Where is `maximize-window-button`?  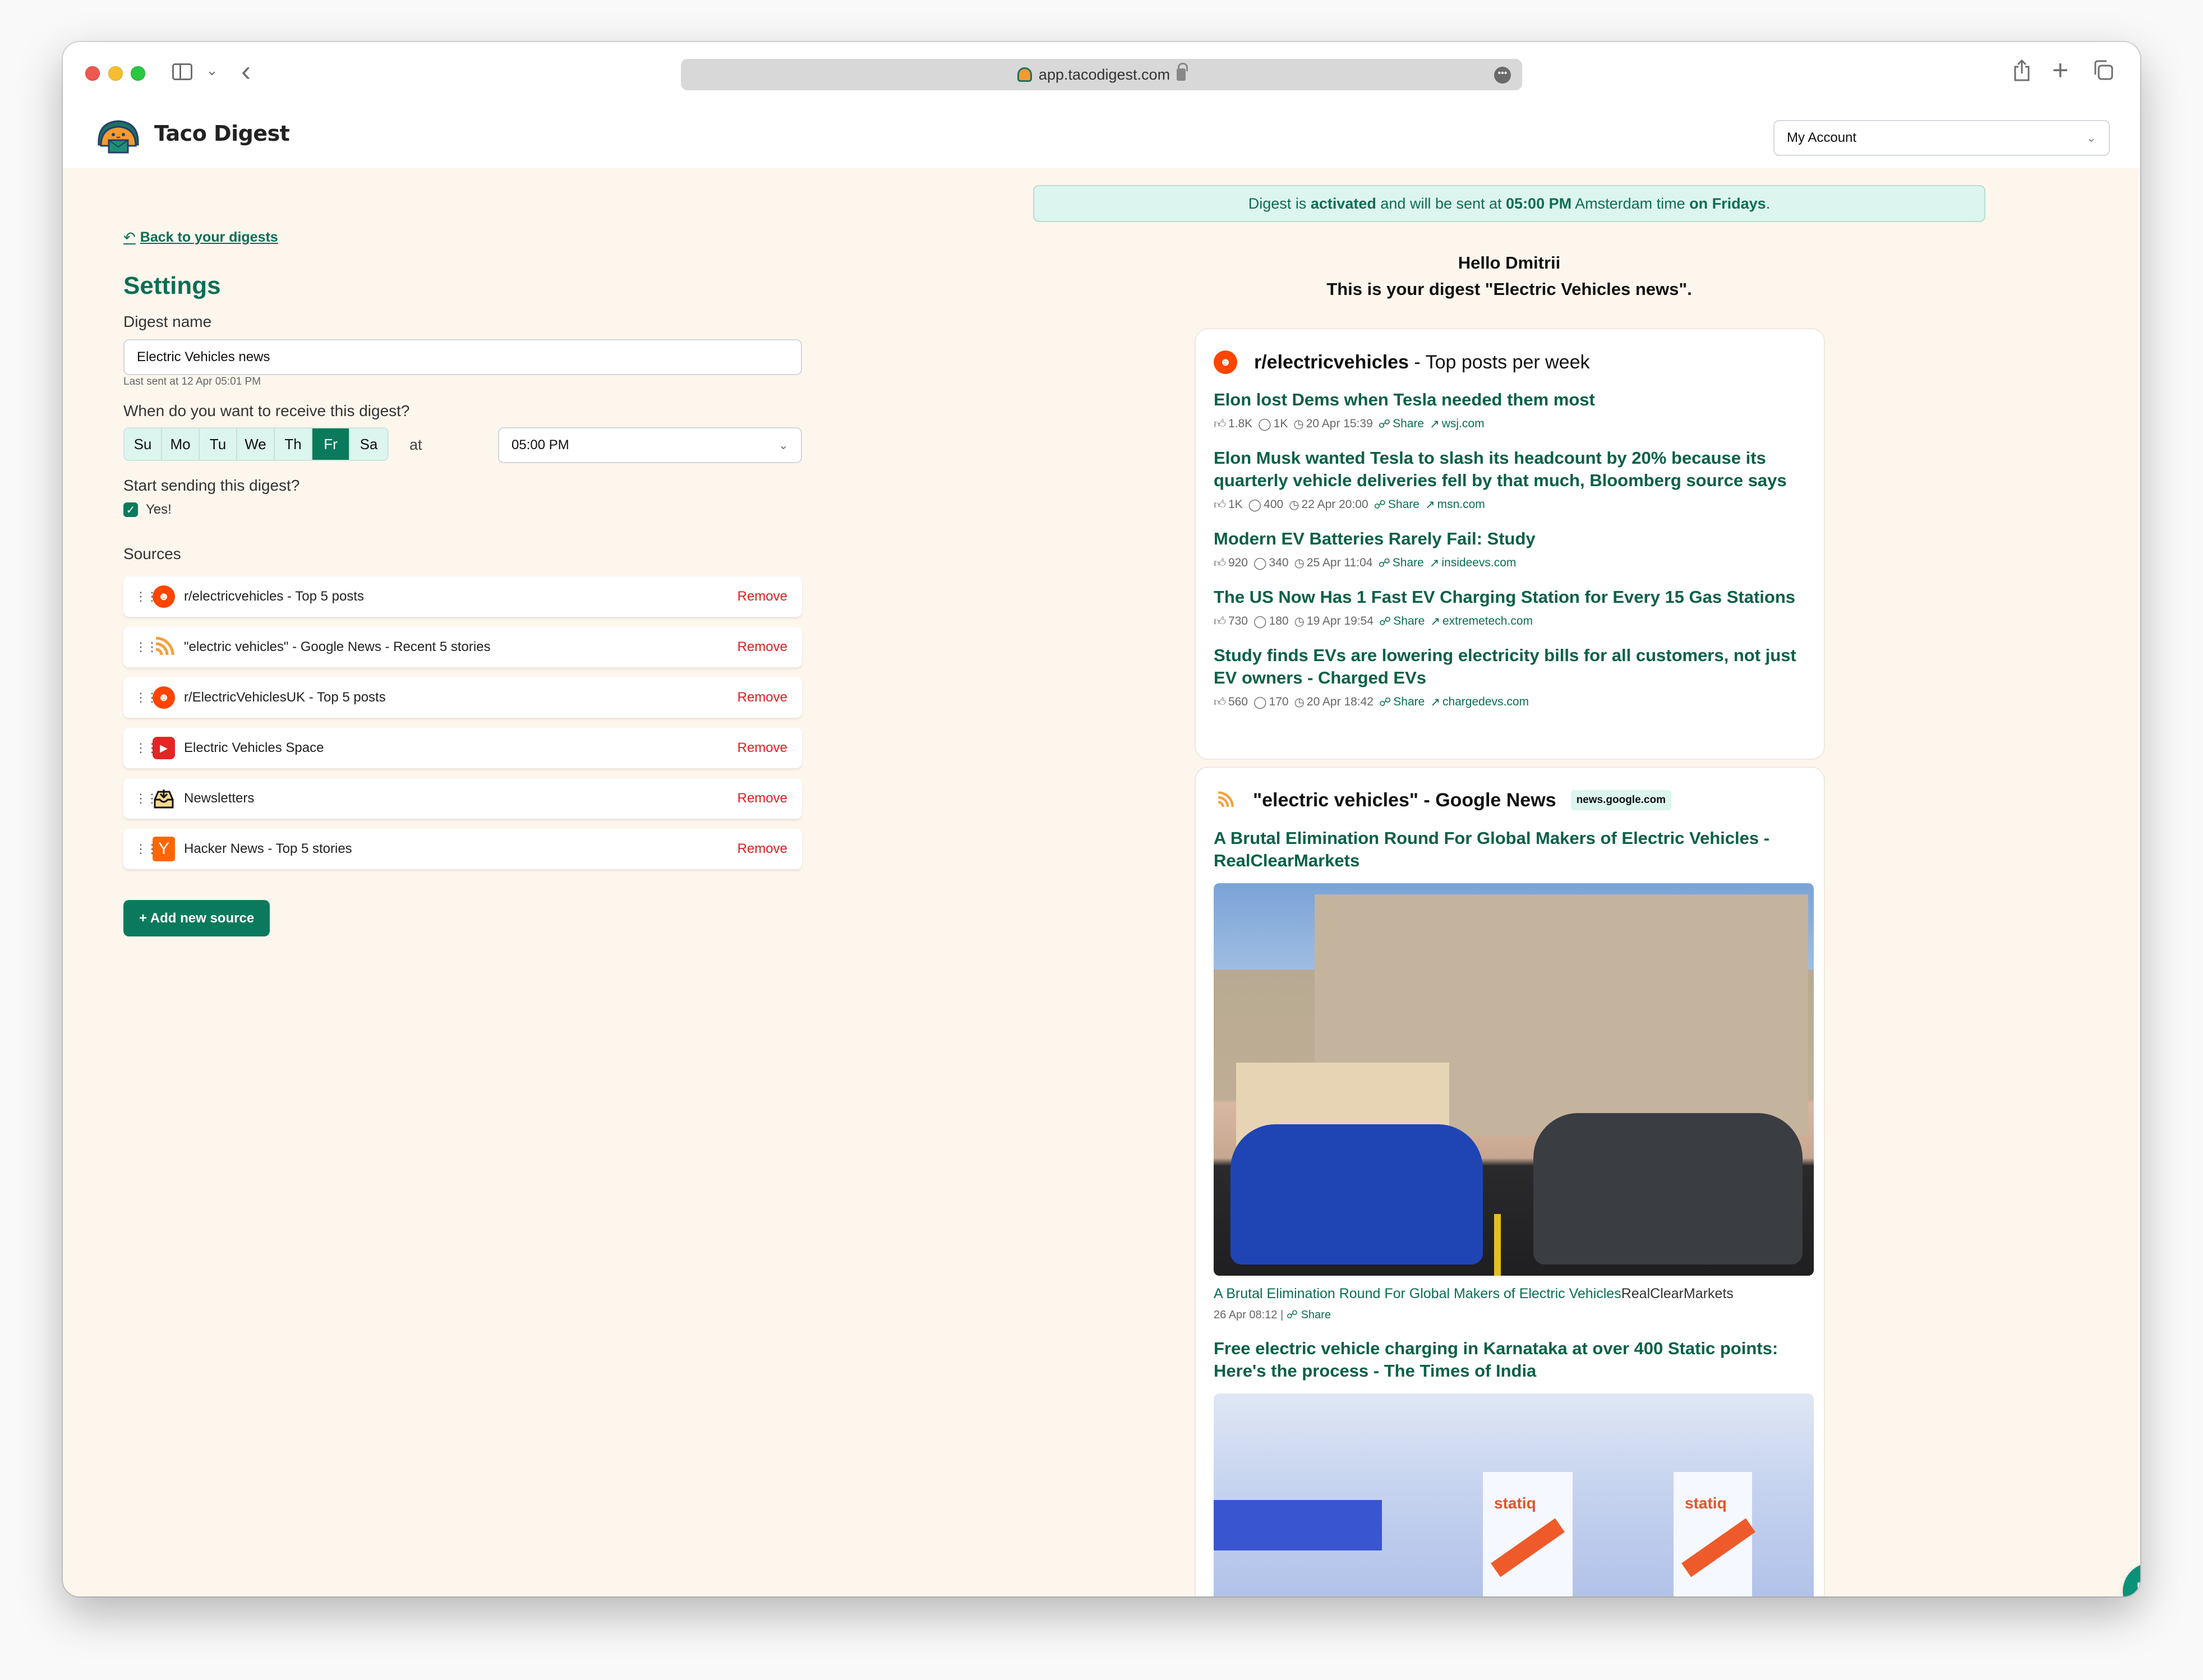
maximize-window-button is located at coordinates (138, 73).